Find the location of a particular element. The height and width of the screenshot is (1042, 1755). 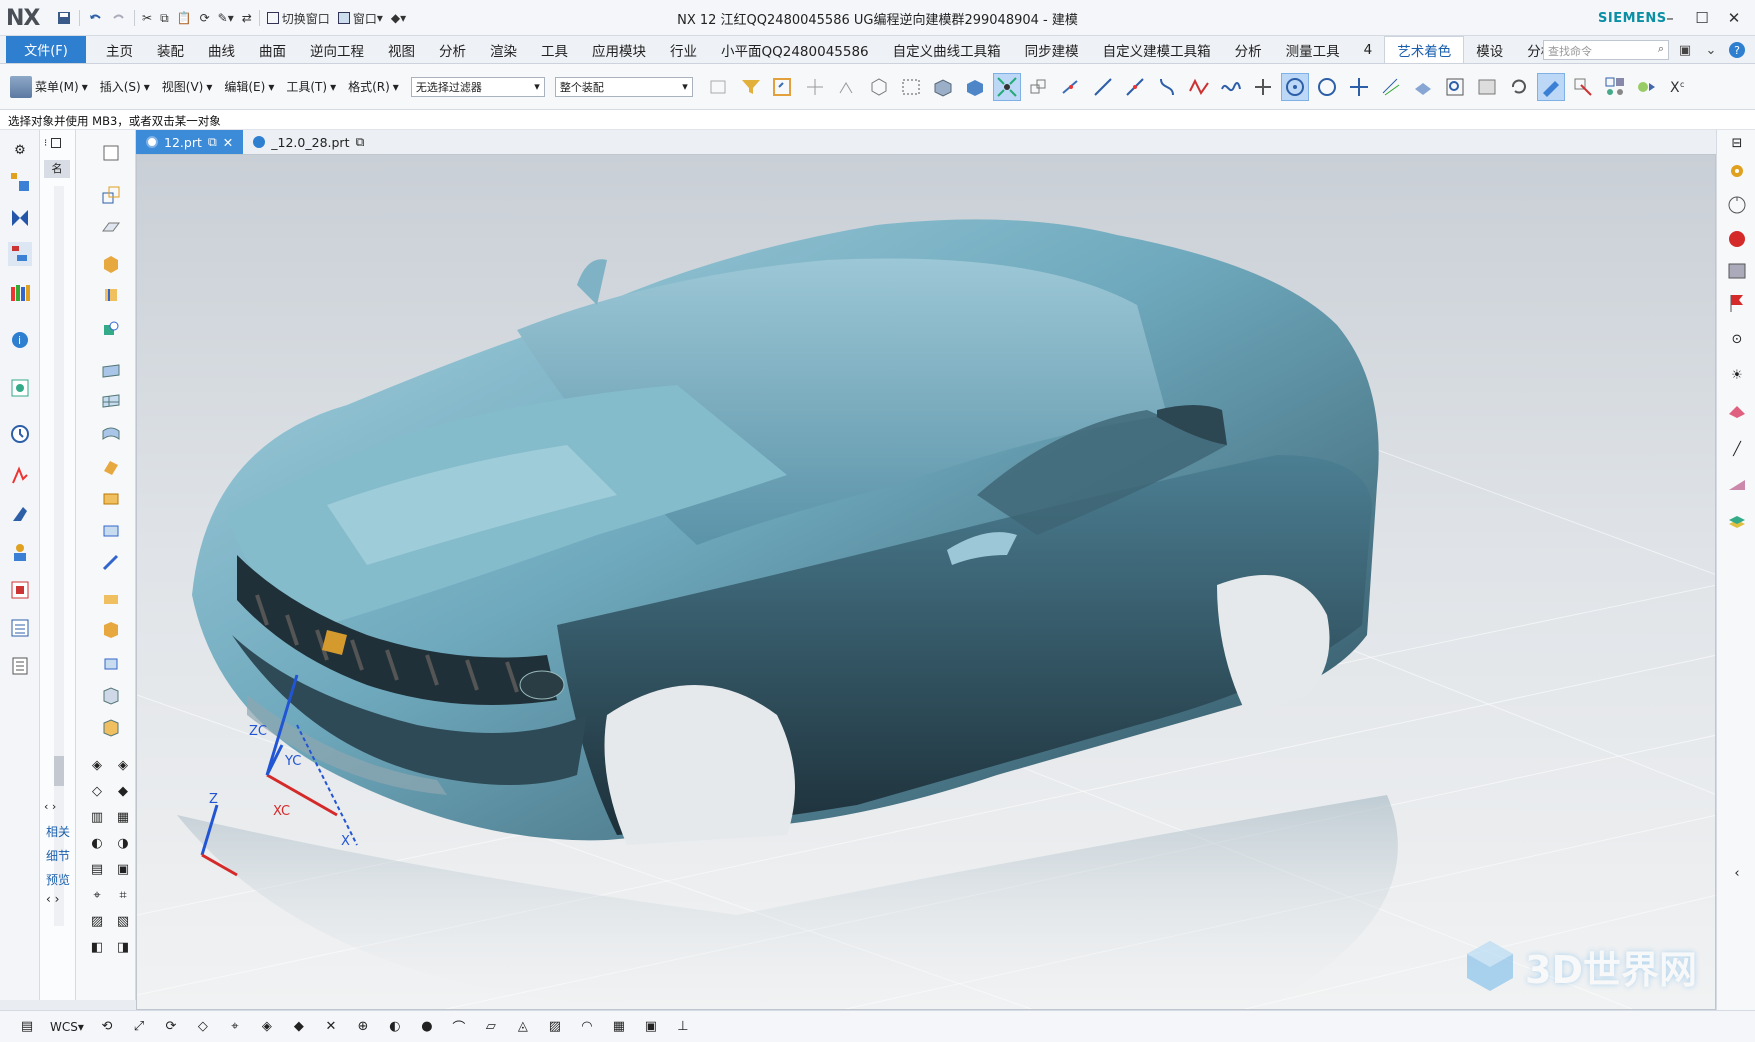

ramp-icon is located at coordinates (1737, 483).